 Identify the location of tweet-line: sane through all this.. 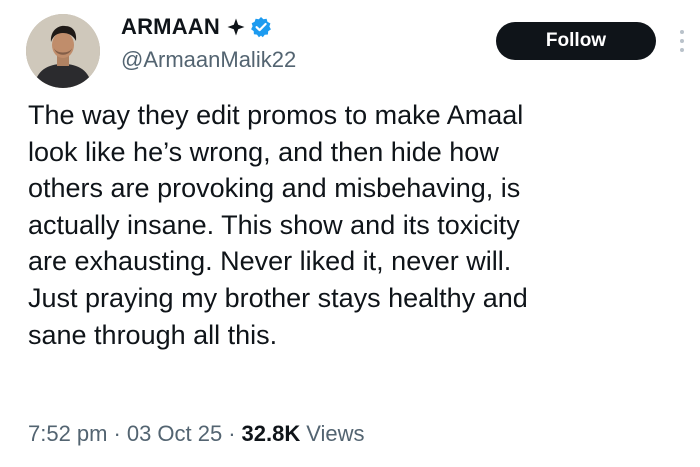
(153, 334).